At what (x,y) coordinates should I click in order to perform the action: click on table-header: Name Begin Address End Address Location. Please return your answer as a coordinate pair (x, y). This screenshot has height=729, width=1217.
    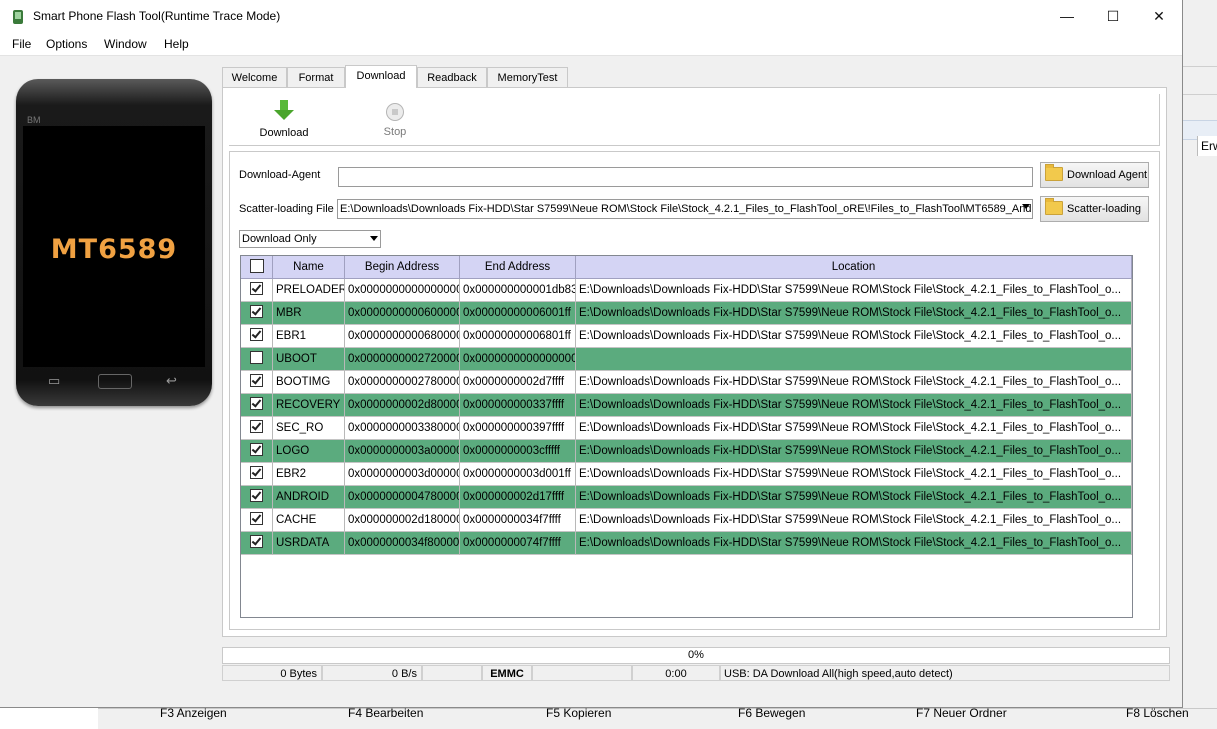
    Looking at the image, I should click on (686, 267).